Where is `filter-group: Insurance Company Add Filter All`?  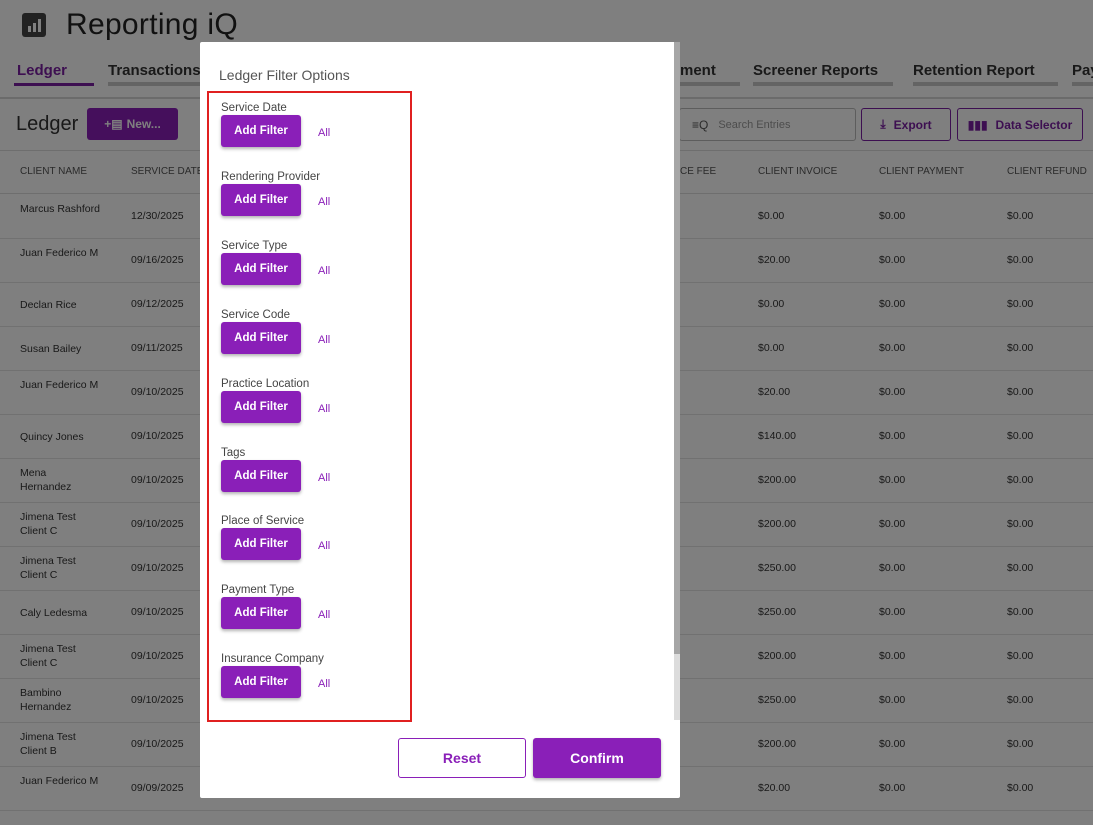 filter-group: Insurance Company Add Filter All is located at coordinates (311, 676).